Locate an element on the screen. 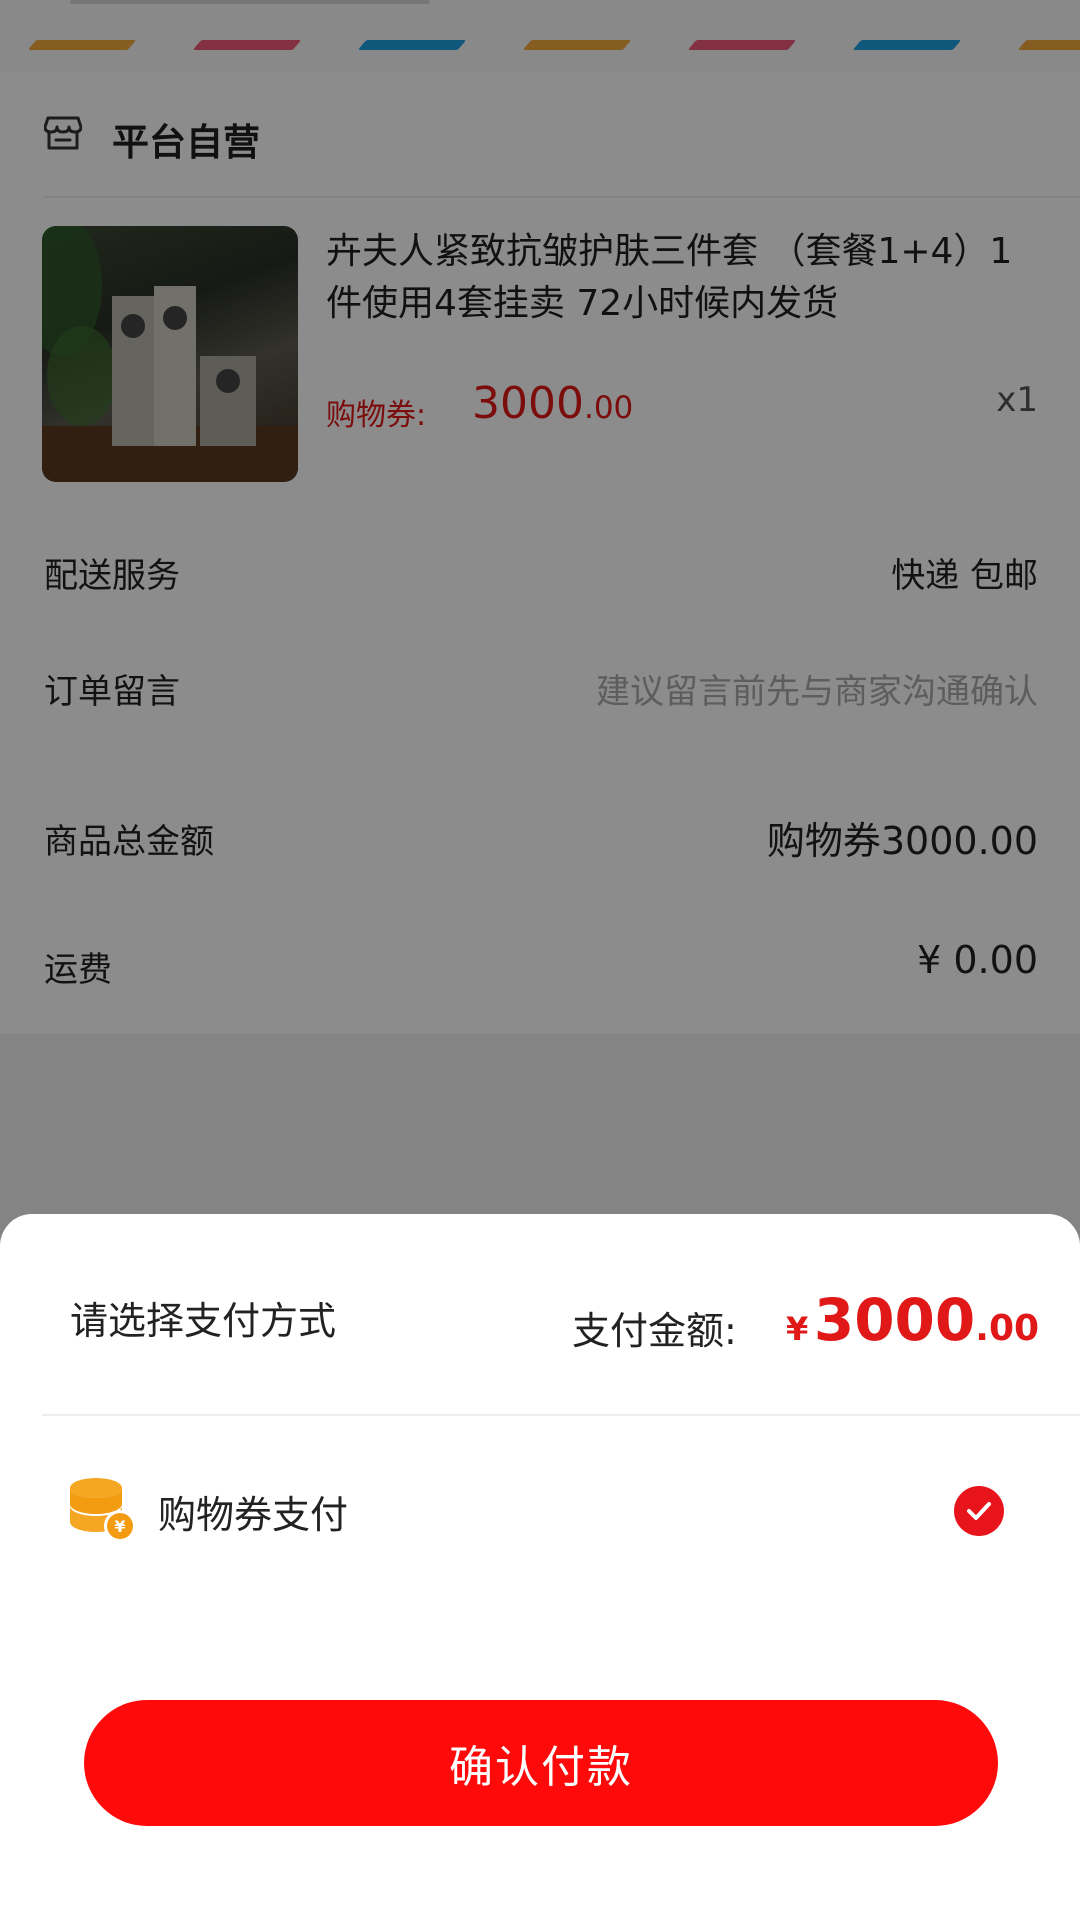  confirm-payment-button: 确认付款 is located at coordinates (541, 1763).